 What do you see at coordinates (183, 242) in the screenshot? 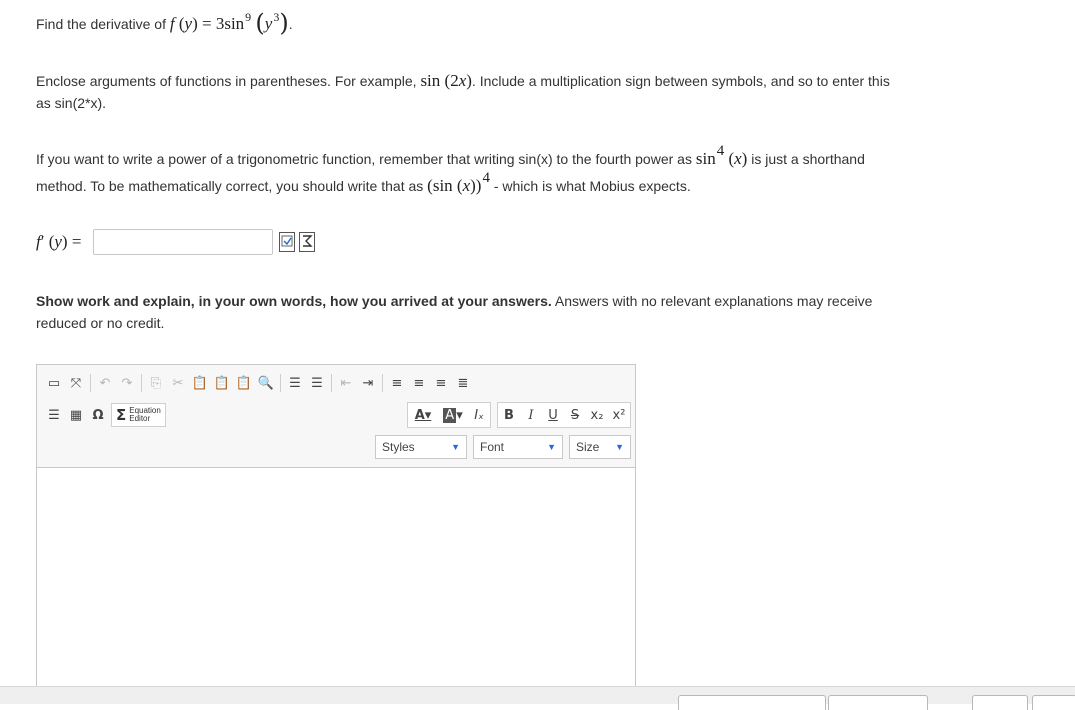
I see `answer-input` at bounding box center [183, 242].